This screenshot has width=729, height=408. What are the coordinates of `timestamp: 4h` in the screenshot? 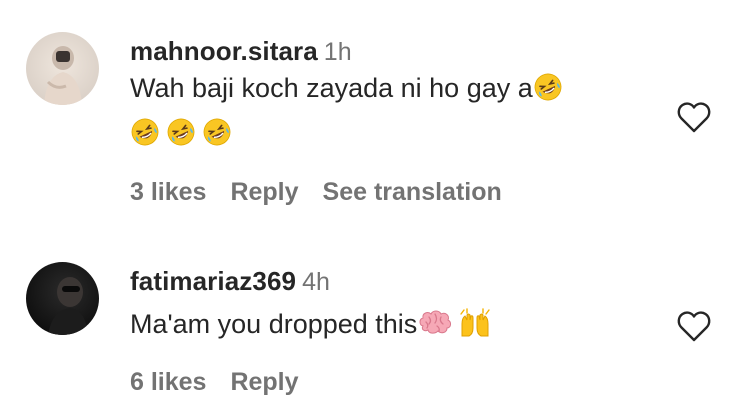 It's located at (316, 282).